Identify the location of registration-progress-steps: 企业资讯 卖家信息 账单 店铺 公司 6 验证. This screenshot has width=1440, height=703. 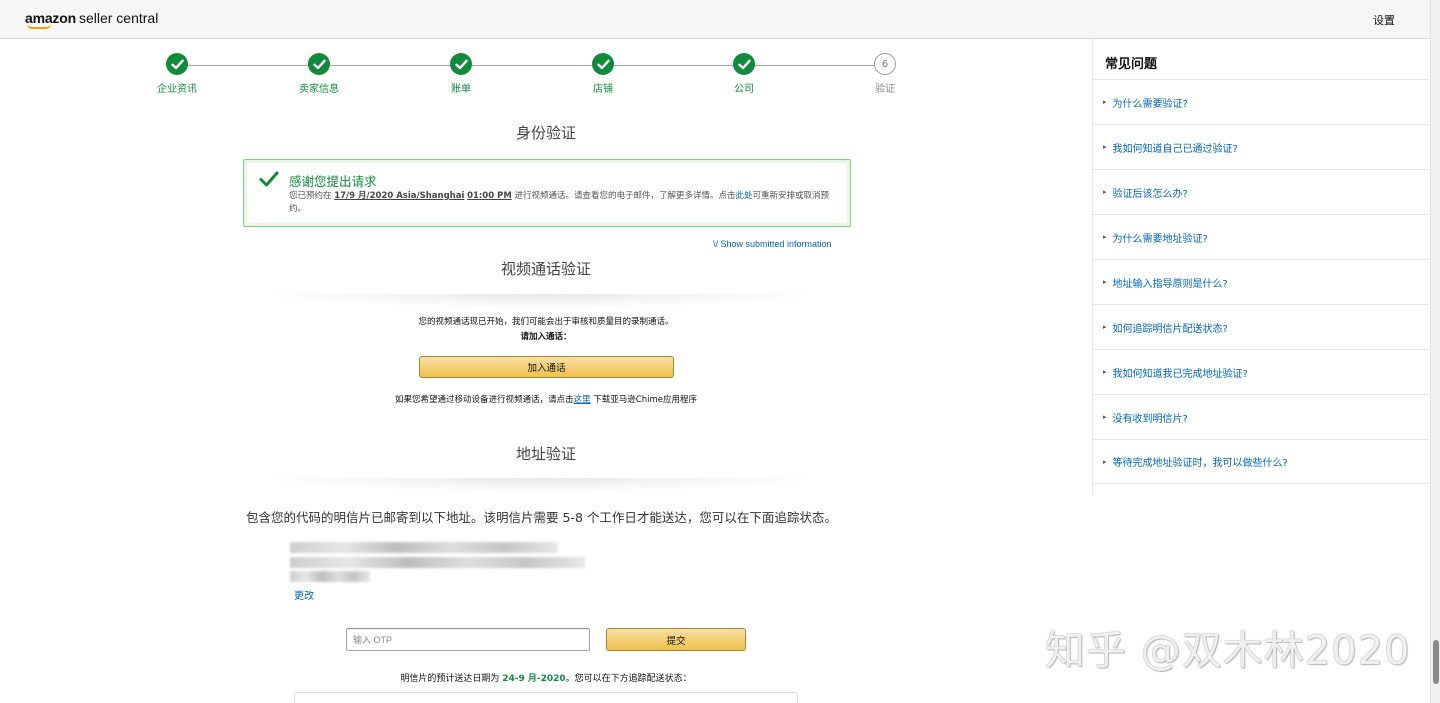
(530, 74).